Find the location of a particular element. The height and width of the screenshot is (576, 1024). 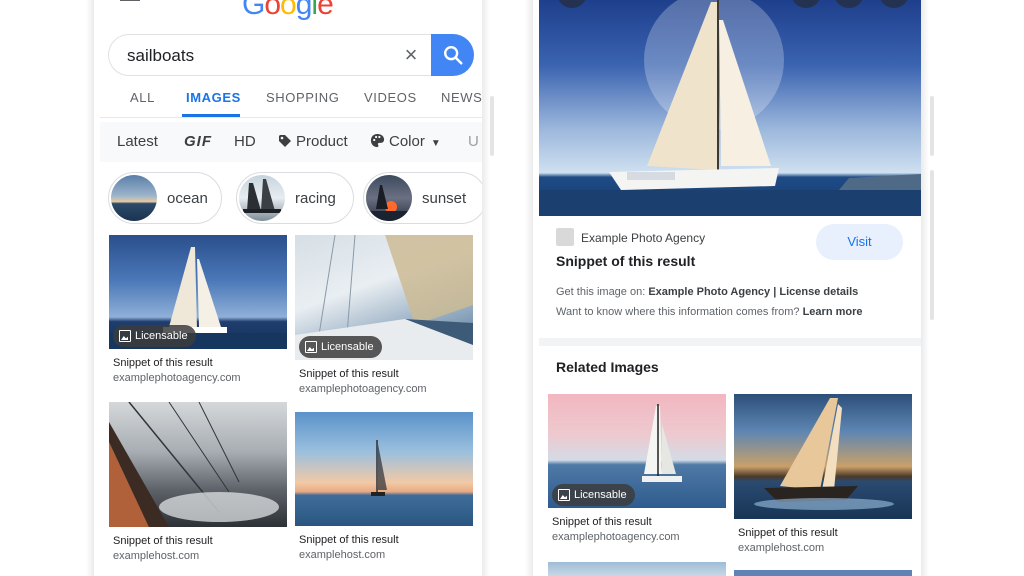

tag-icon is located at coordinates (285, 141).